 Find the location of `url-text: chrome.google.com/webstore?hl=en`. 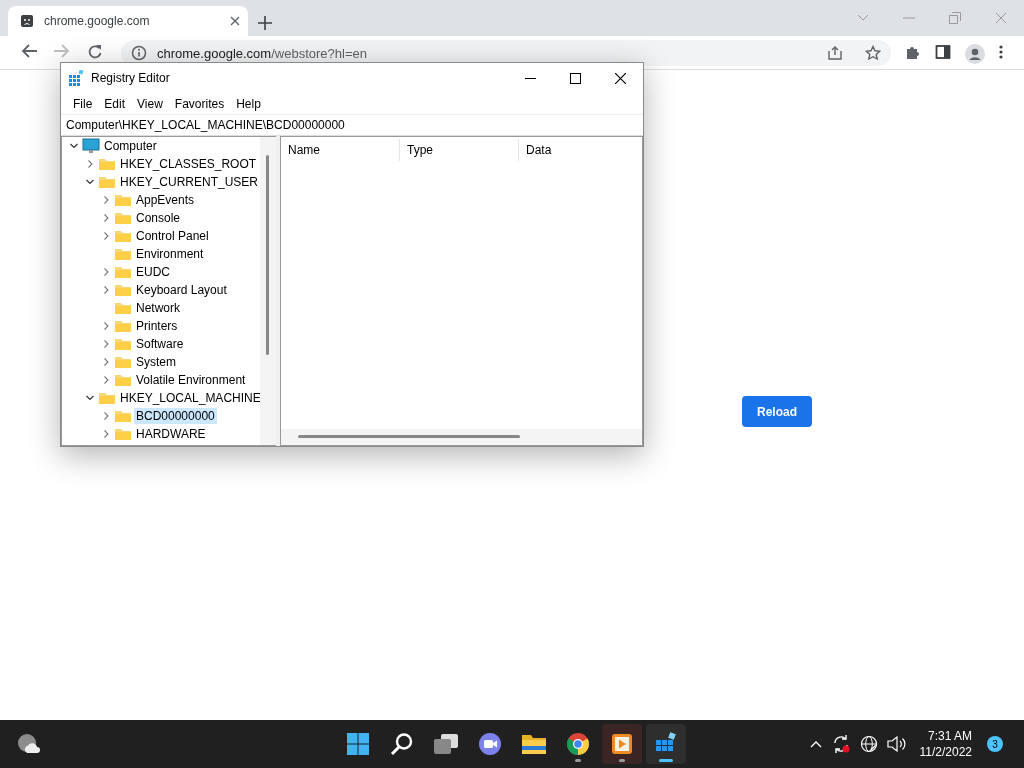

url-text: chrome.google.com/webstore?hl=en is located at coordinates (487, 53).